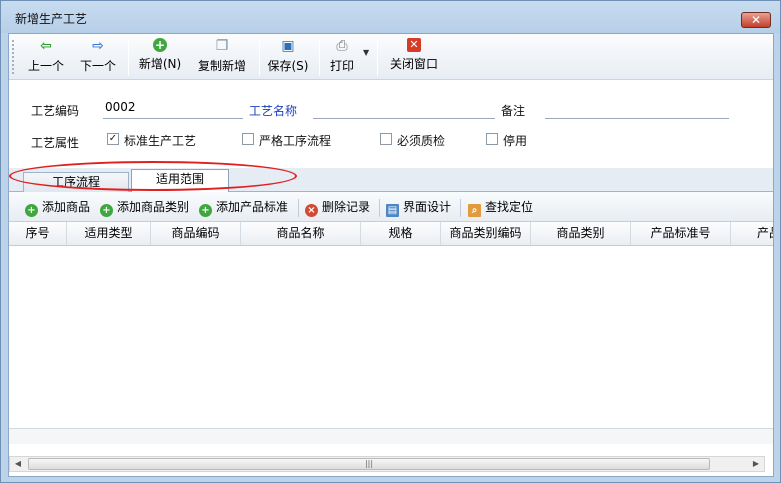  I want to click on print-label: 打印, so click(341, 66).